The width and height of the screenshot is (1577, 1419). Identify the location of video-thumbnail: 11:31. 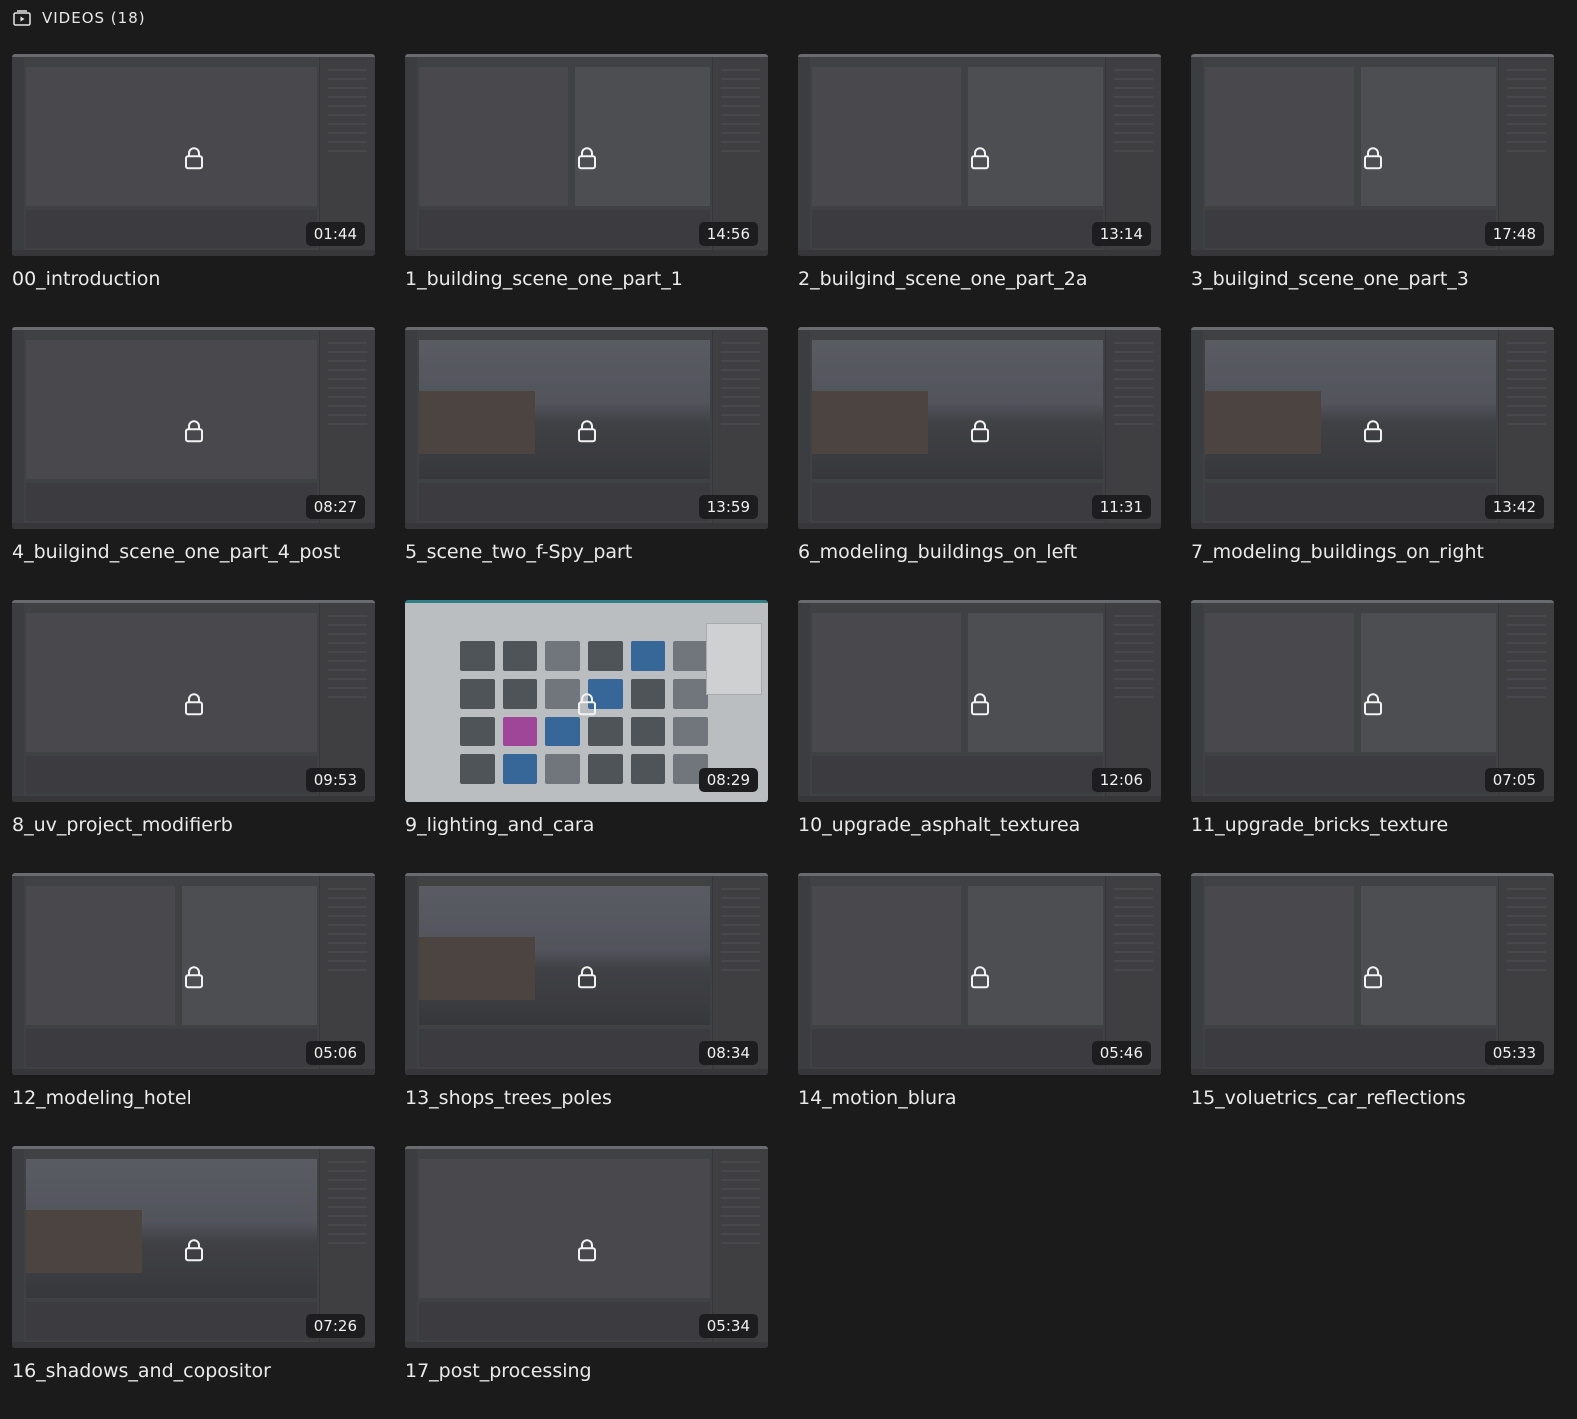
(979, 428).